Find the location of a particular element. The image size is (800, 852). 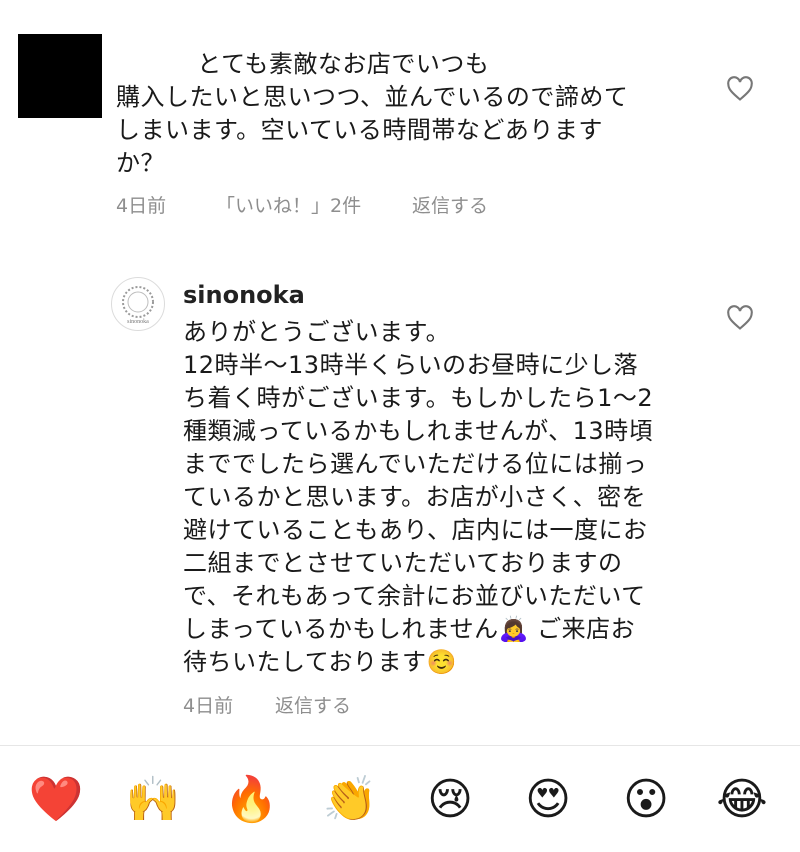

shop-logo: sinonoka is located at coordinates (138, 305).